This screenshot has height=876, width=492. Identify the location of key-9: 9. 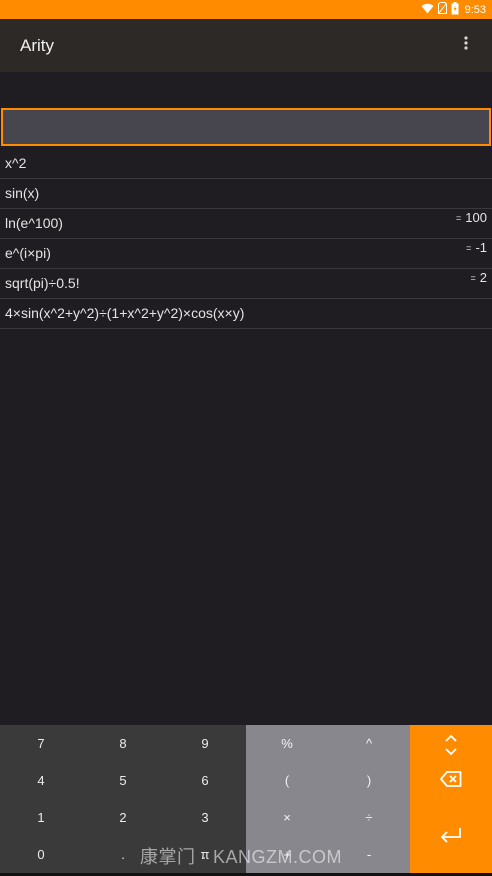
(205, 743).